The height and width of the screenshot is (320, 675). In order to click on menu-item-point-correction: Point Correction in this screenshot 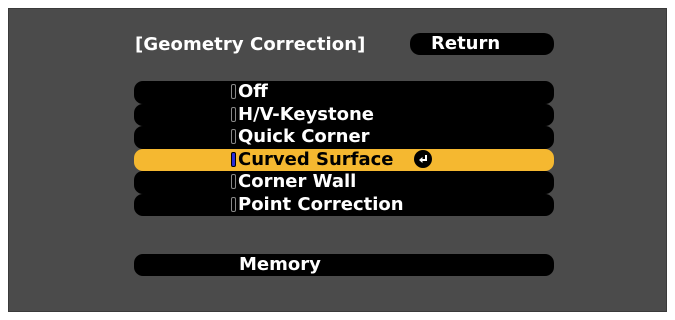, I will do `click(344, 204)`.